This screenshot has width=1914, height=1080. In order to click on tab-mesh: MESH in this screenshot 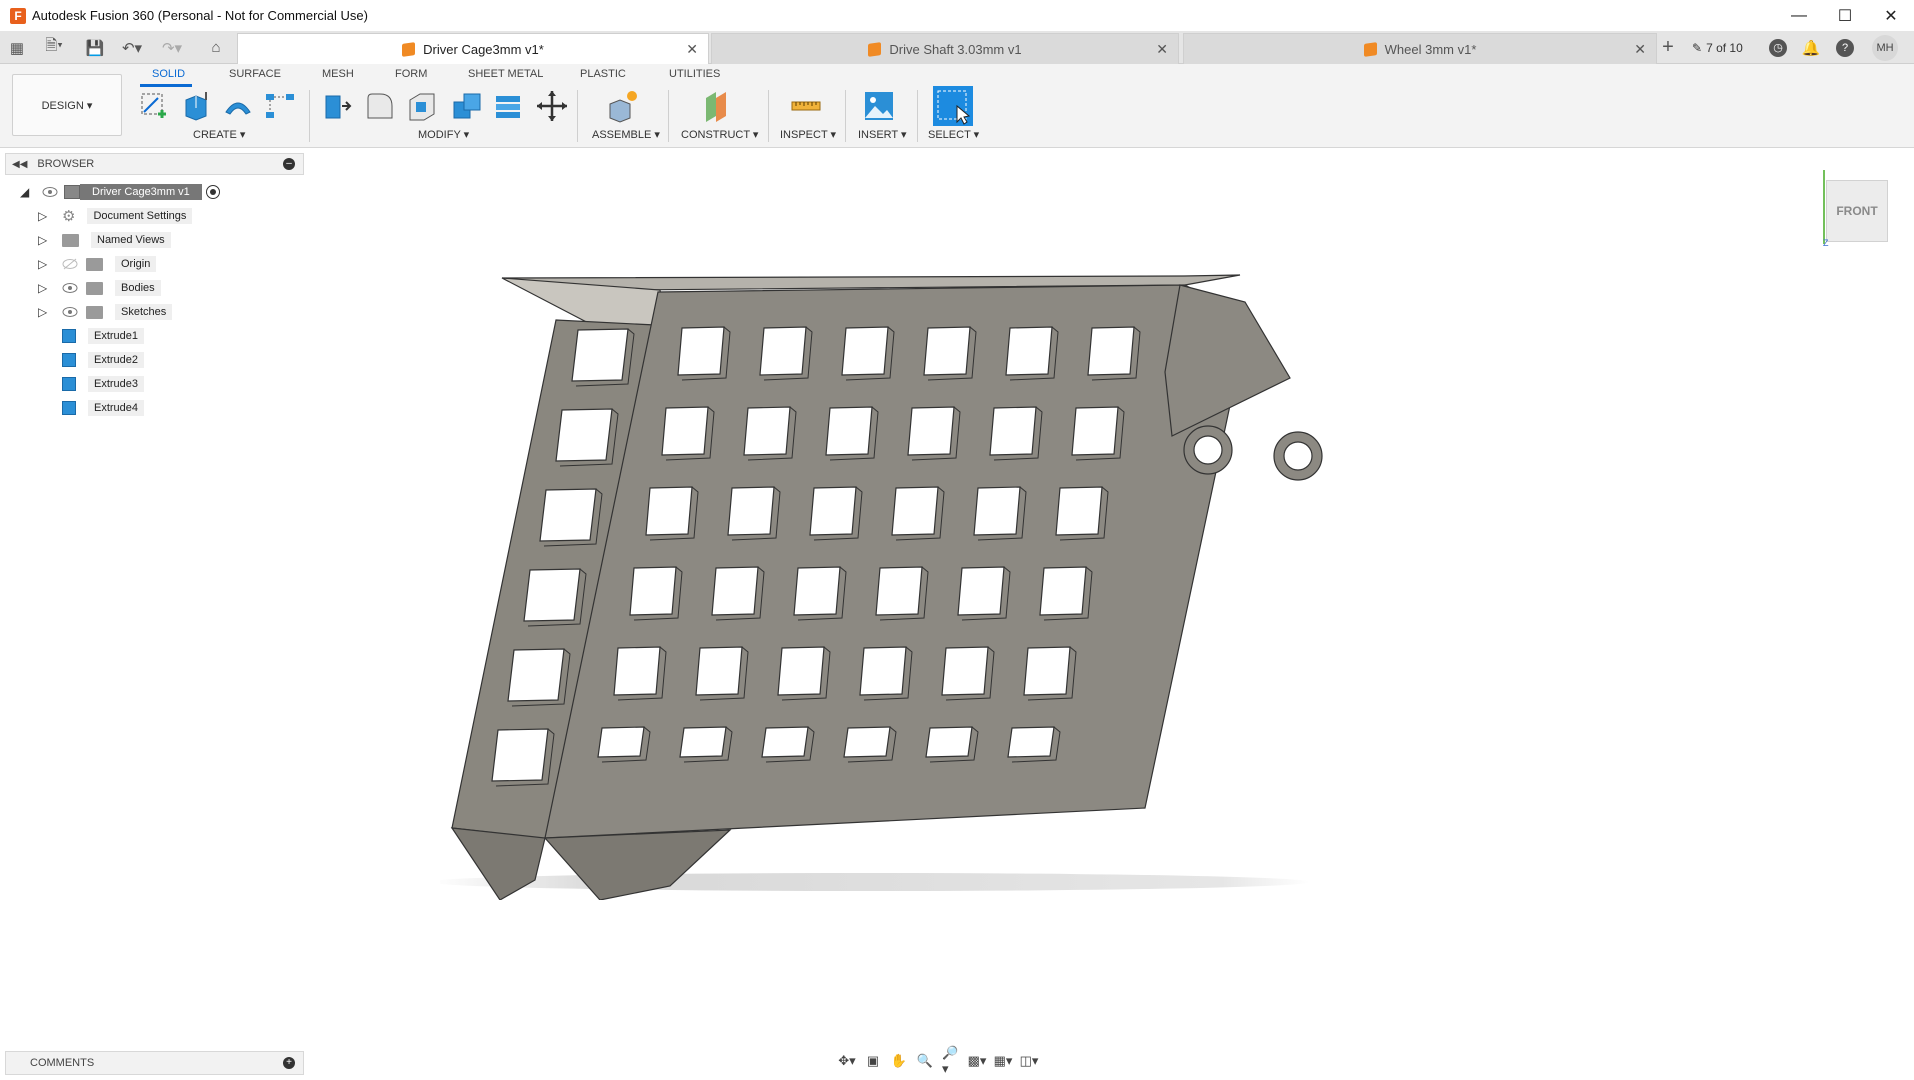, I will do `click(338, 74)`.